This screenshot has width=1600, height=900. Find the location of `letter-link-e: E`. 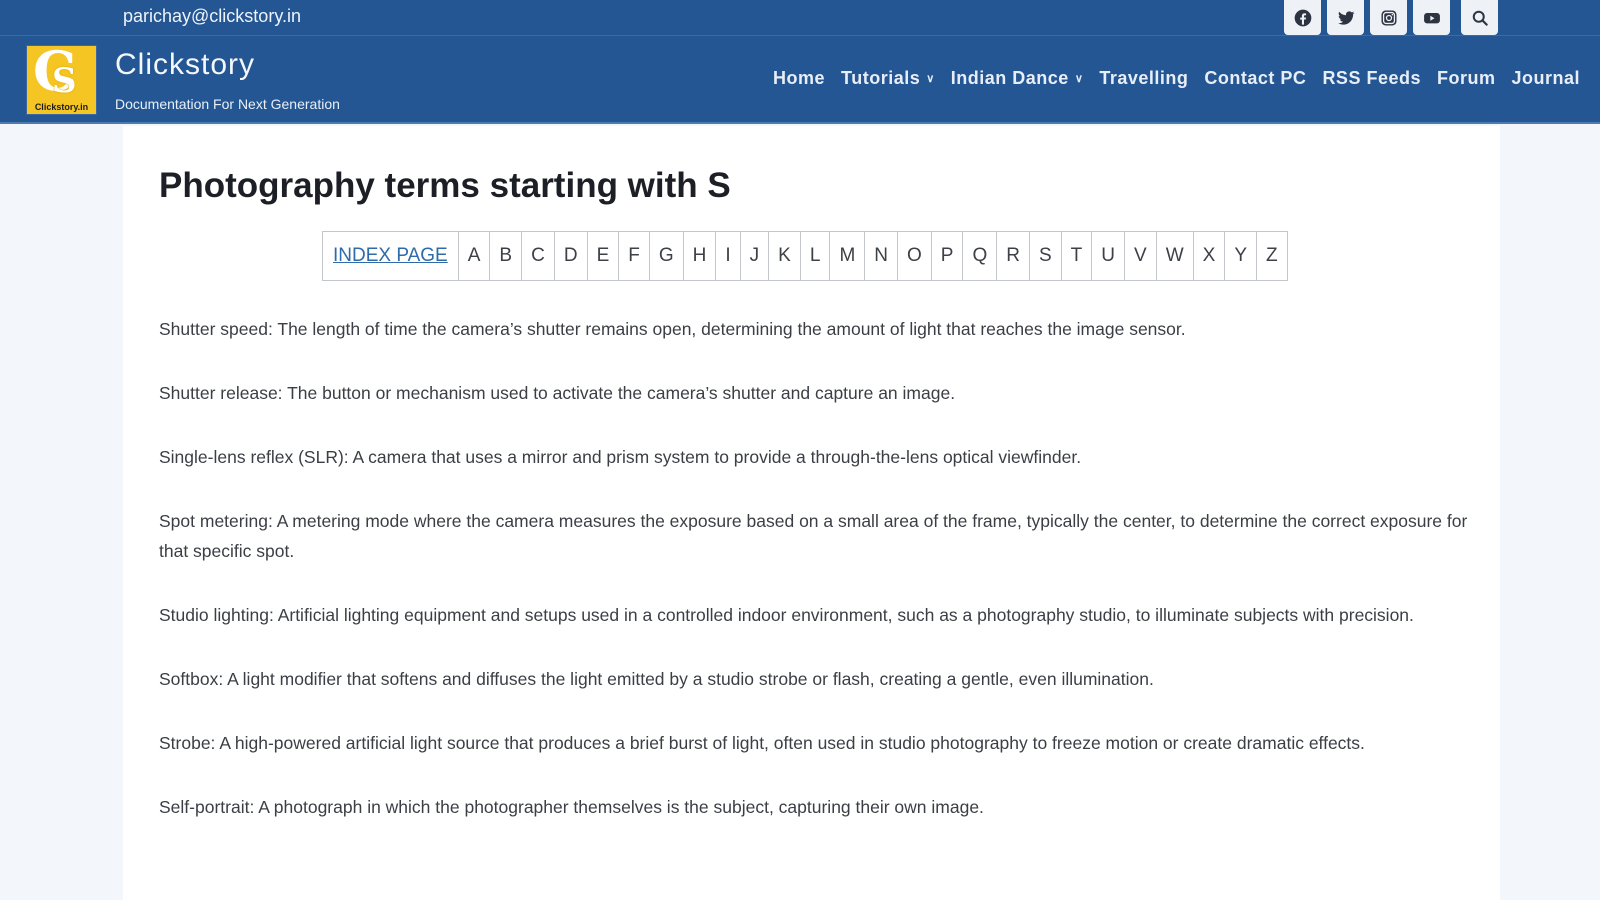

letter-link-e: E is located at coordinates (604, 256).